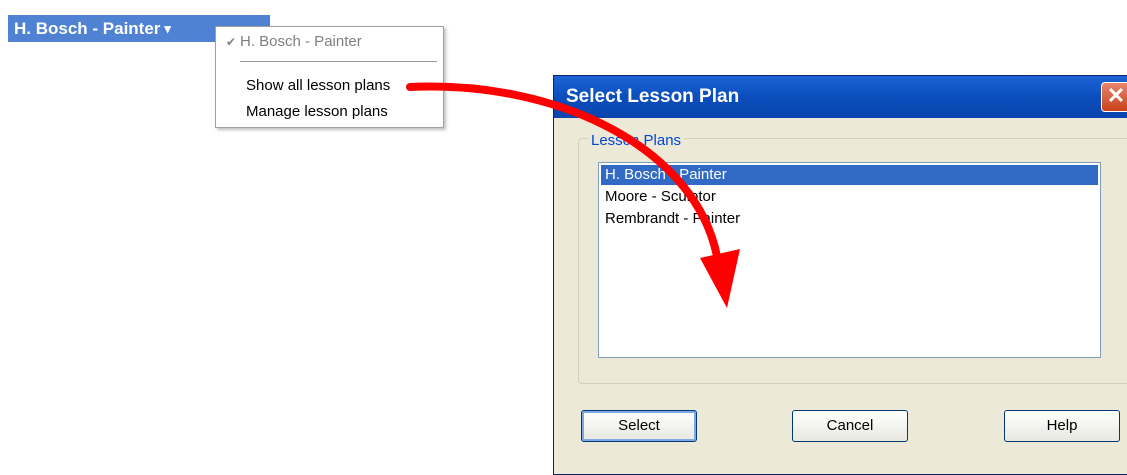 Image resolution: width=1127 pixels, height=475 pixels. Describe the element at coordinates (564, 174) in the screenshot. I see `annotation-arrow-shaft` at that location.